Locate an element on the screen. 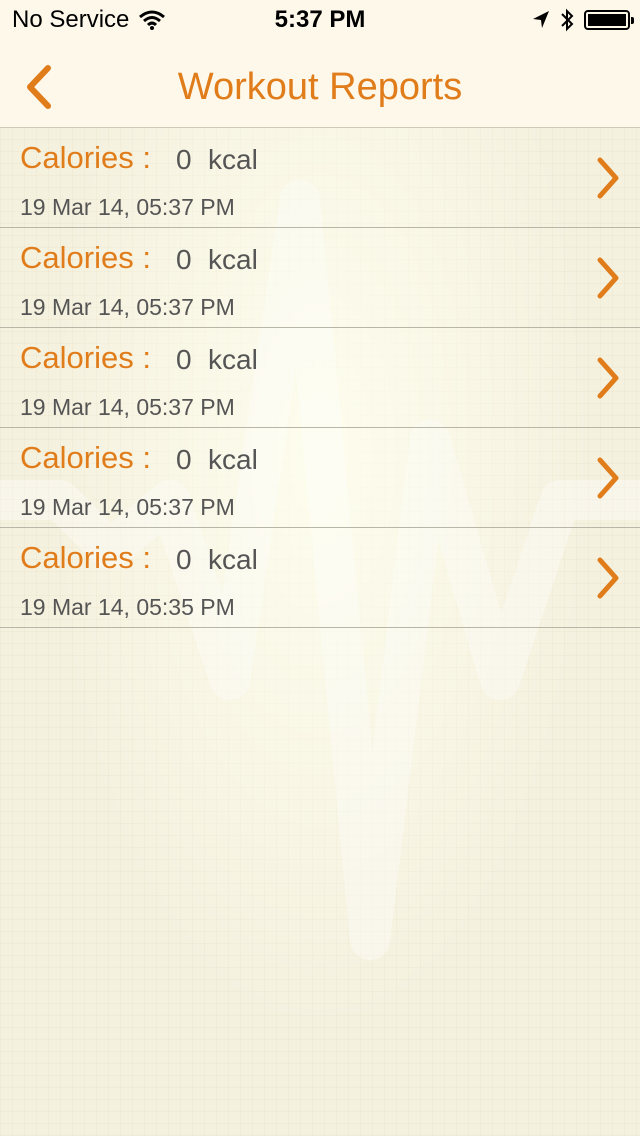 This screenshot has height=1136, width=640. battery-level is located at coordinates (607, 20).